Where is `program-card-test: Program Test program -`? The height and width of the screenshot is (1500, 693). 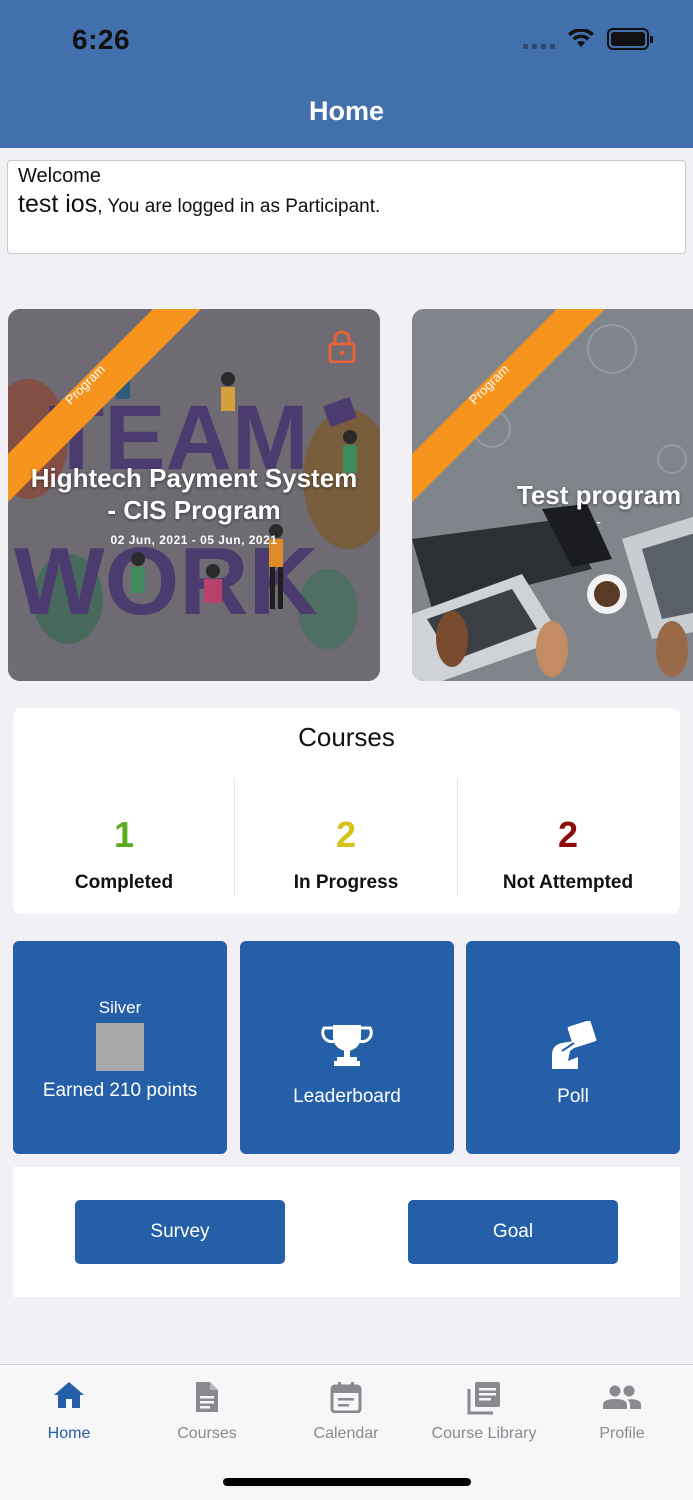
program-card-test: Program Test program - is located at coordinates (552, 495).